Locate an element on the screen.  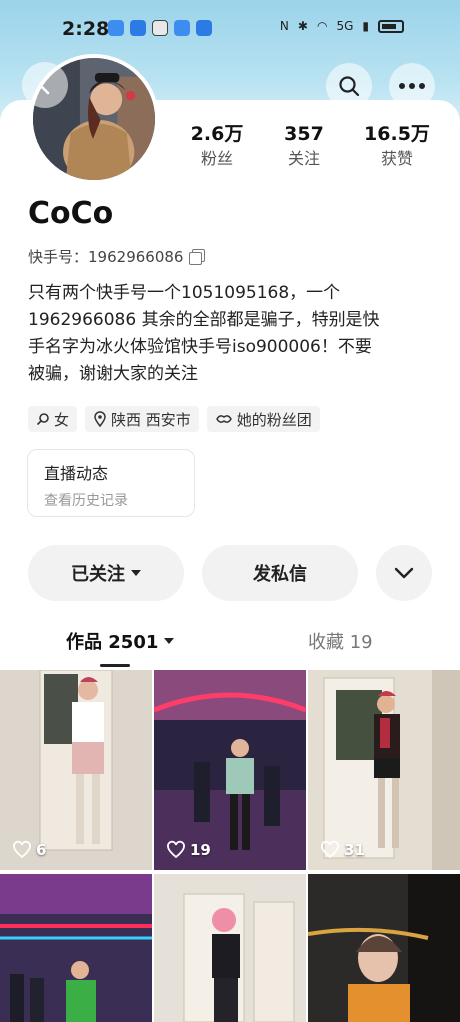
stat-following: 357 关注 is located at coordinates (304, 146).